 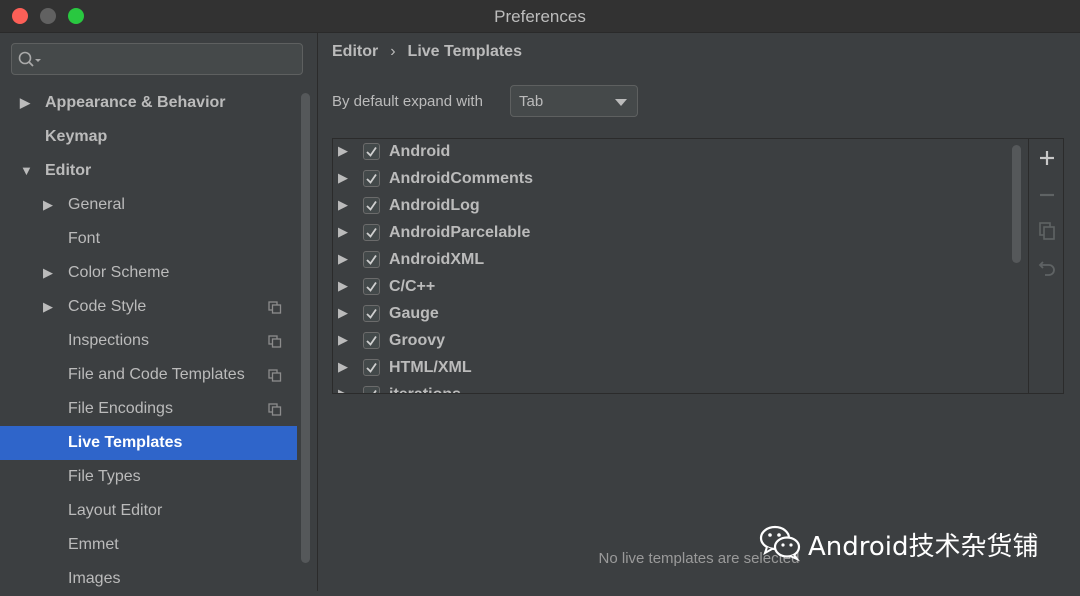 I want to click on templates-toolbar, so click(x=1045, y=266).